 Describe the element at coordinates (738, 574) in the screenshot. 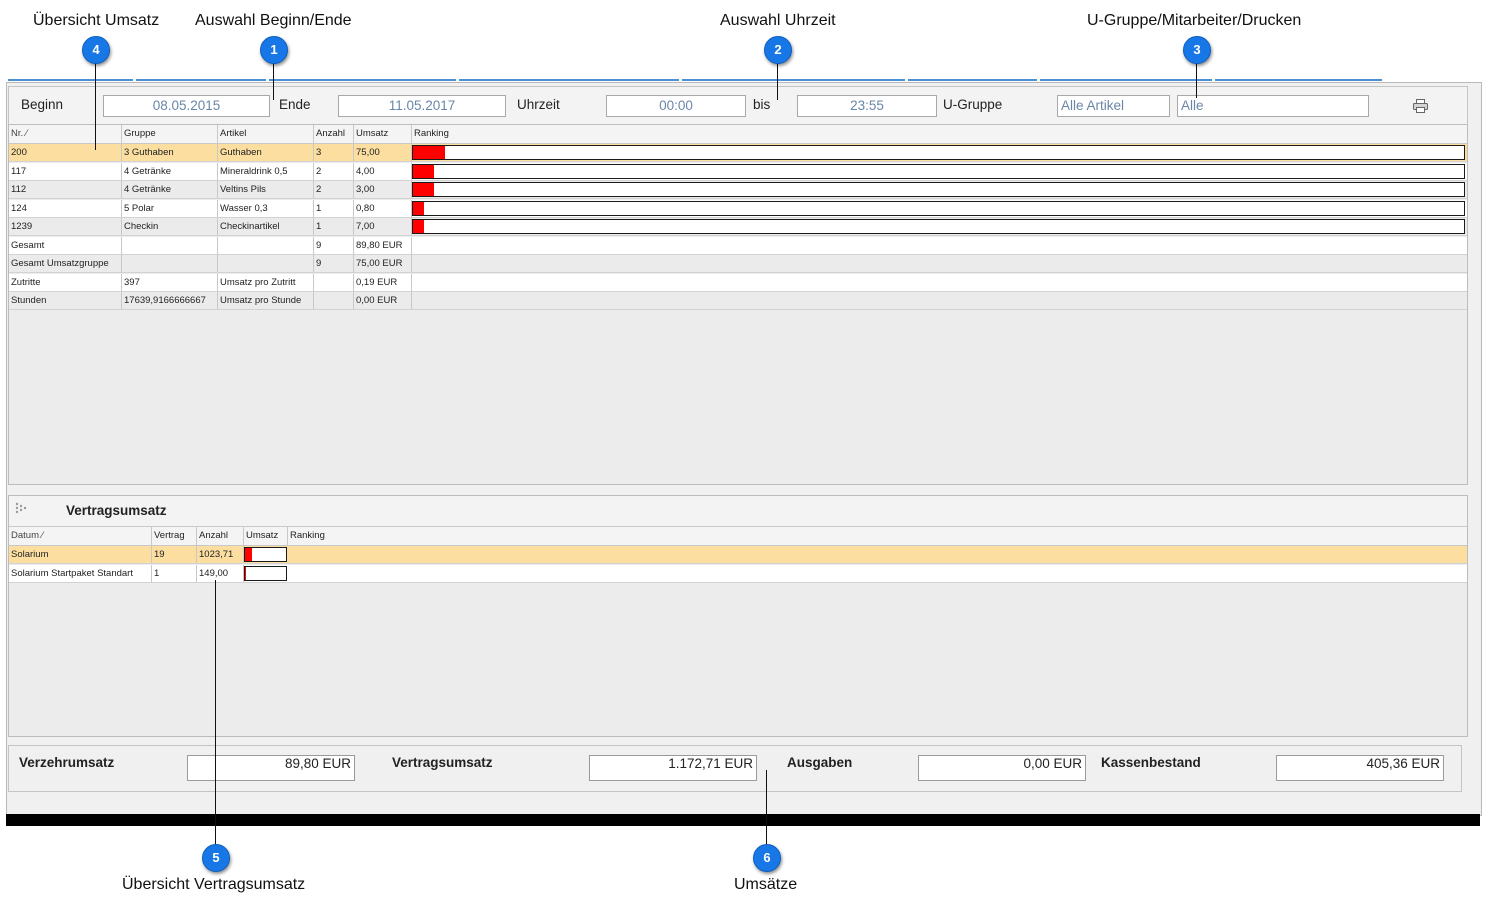

I see `table-row: Solarium Startpaket Standart 1 149,00` at that location.